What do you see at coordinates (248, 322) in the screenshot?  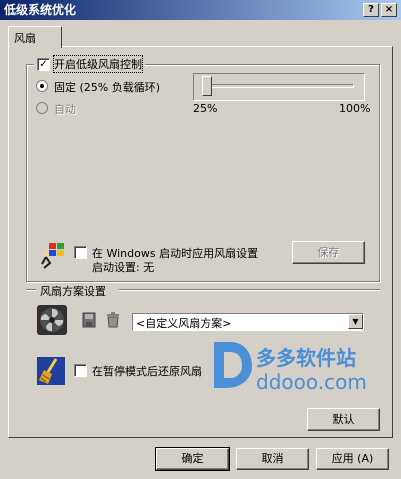 I see `fan-scheme-select: <自定义风扇方案> ▼` at bounding box center [248, 322].